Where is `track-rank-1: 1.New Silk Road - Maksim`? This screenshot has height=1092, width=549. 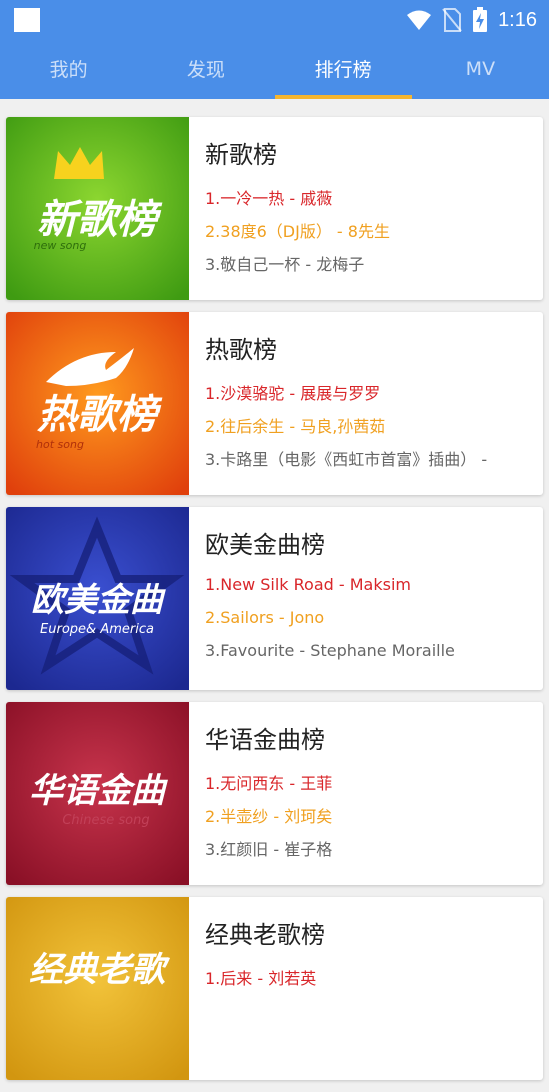 track-rank-1: 1.New Silk Road - Maksim is located at coordinates (308, 584).